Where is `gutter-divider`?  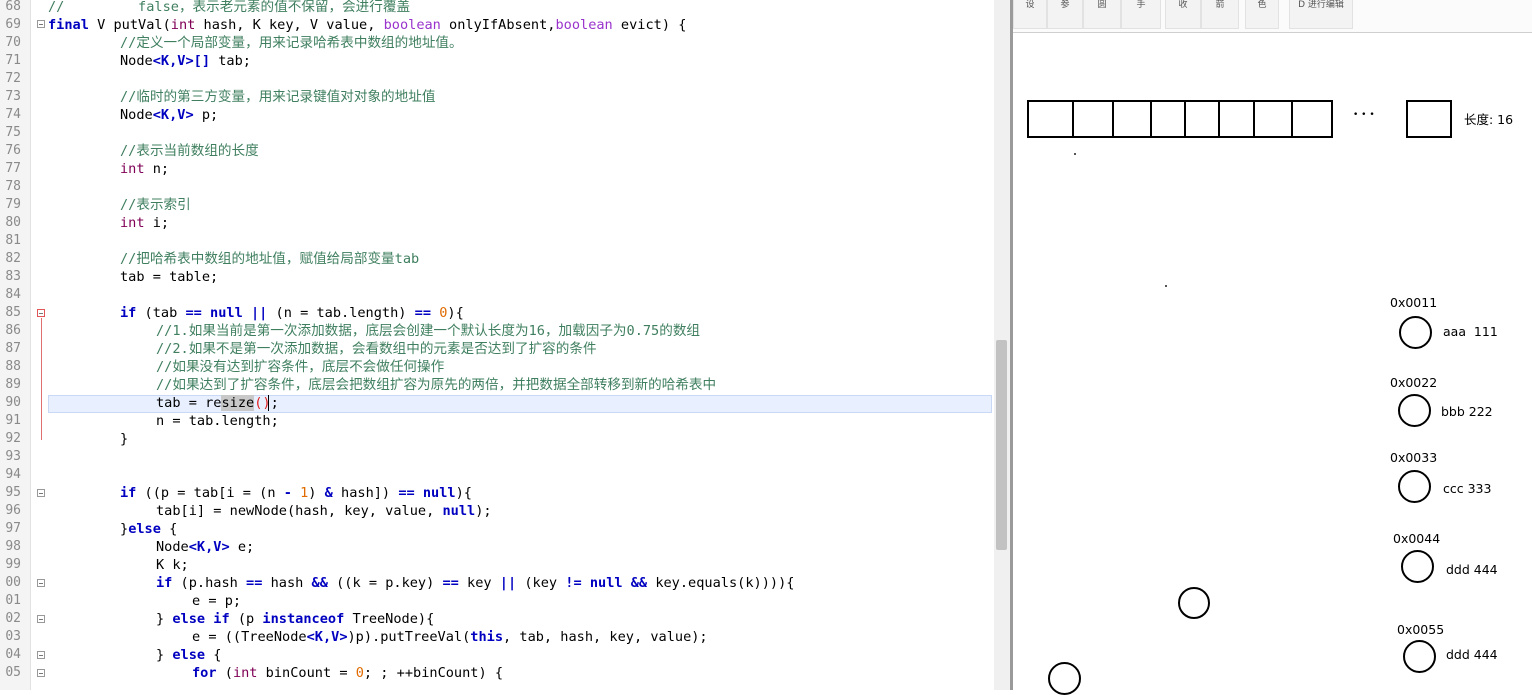
gutter-divider is located at coordinates (30, 345).